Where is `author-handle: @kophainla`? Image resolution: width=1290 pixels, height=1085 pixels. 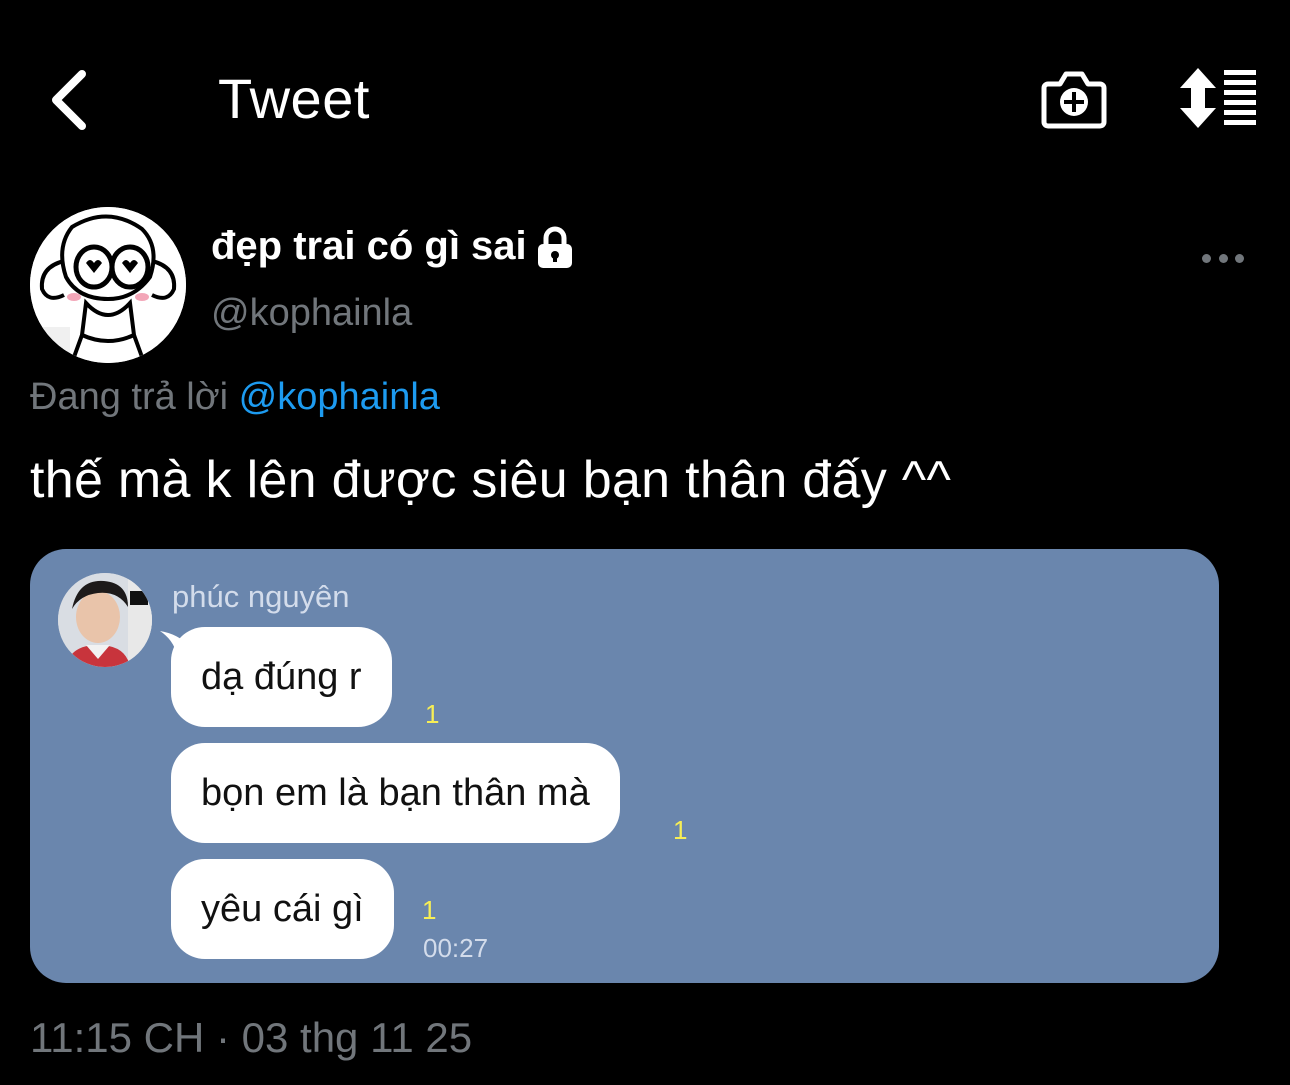
author-handle: @kophainla is located at coordinates (312, 313).